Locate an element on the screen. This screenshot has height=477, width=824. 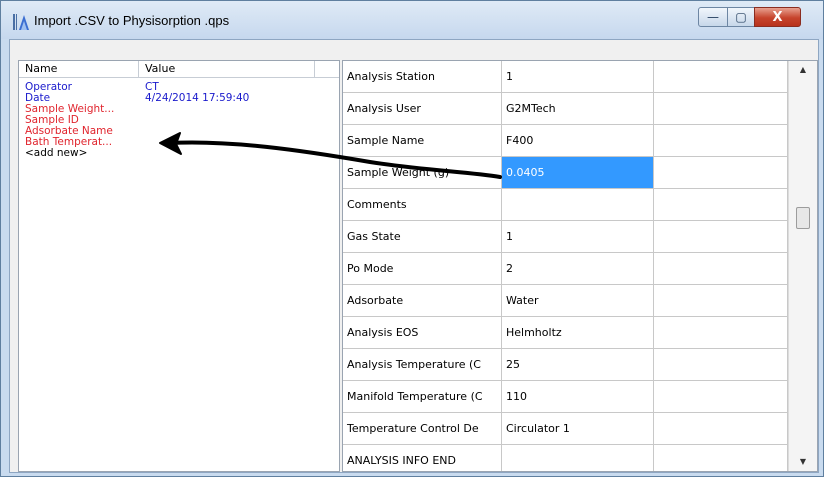
grid-cell-value: G2MTech is located at coordinates (578, 108).